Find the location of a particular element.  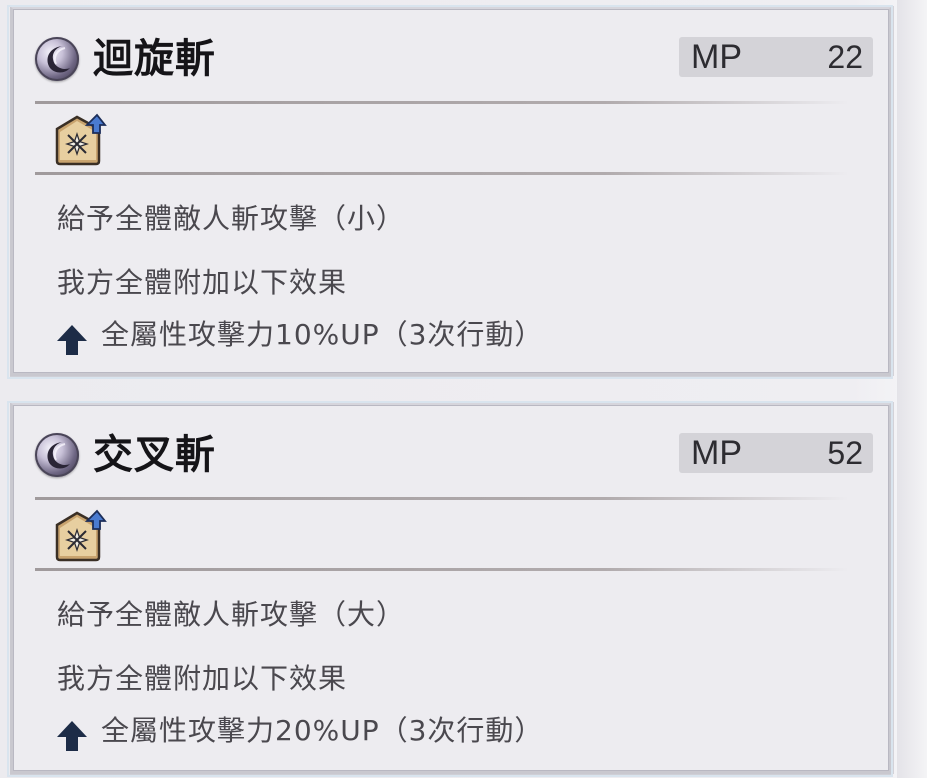

skill-title-row: 交叉斬 MP 52 is located at coordinates (453, 455).